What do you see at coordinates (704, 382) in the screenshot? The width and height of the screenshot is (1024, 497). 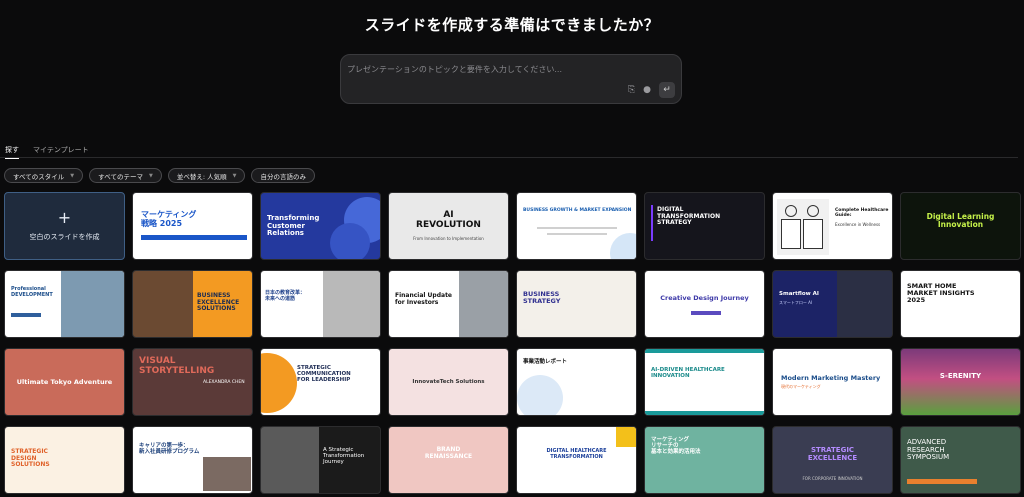 I see `template-card: AI-DRIVEN HEALTHCARE INNOVATION` at bounding box center [704, 382].